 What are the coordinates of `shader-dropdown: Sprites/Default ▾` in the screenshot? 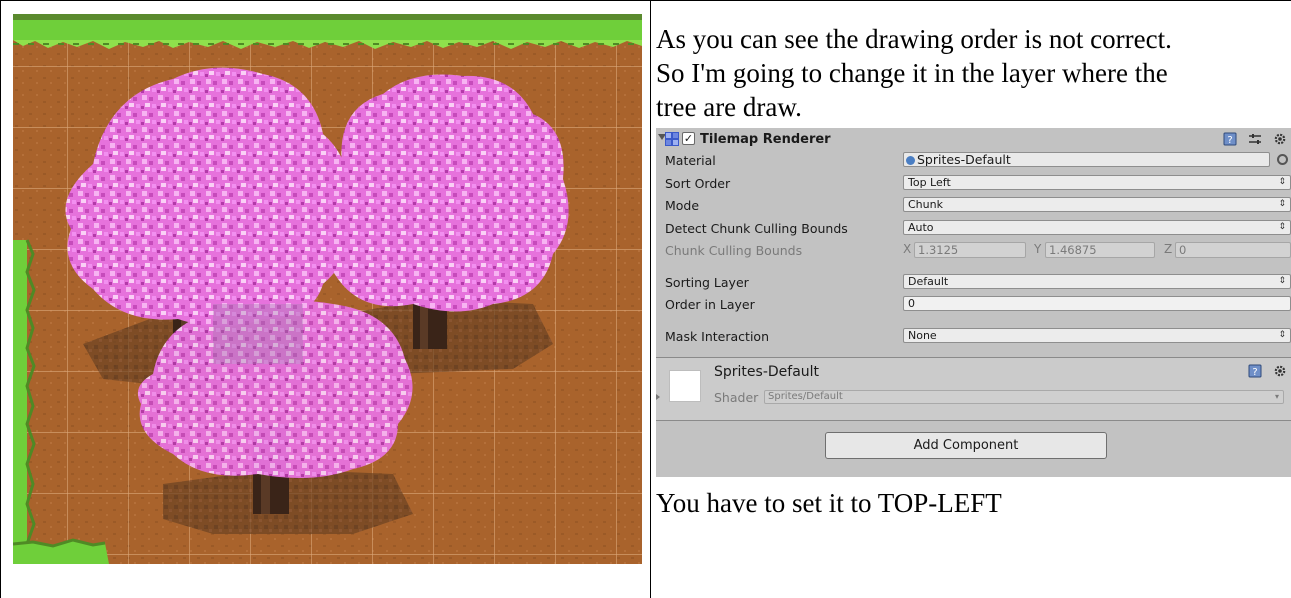 It's located at (1024, 397).